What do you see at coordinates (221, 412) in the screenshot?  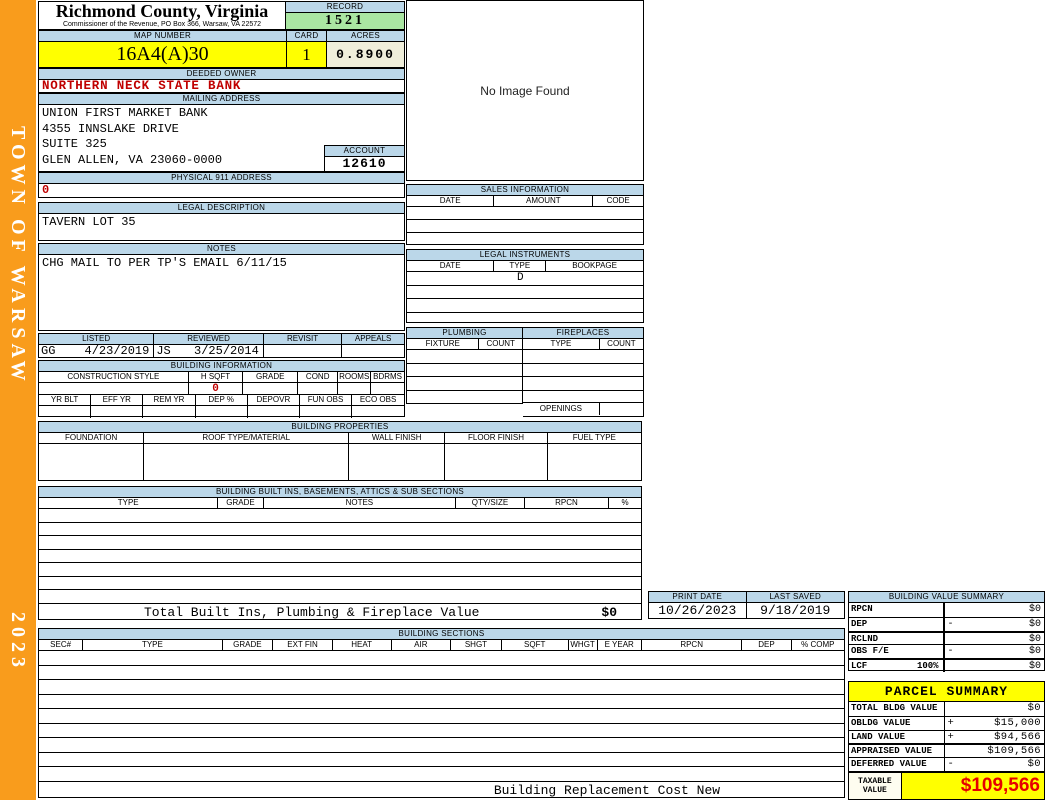 I see `building-info-value-row2` at bounding box center [221, 412].